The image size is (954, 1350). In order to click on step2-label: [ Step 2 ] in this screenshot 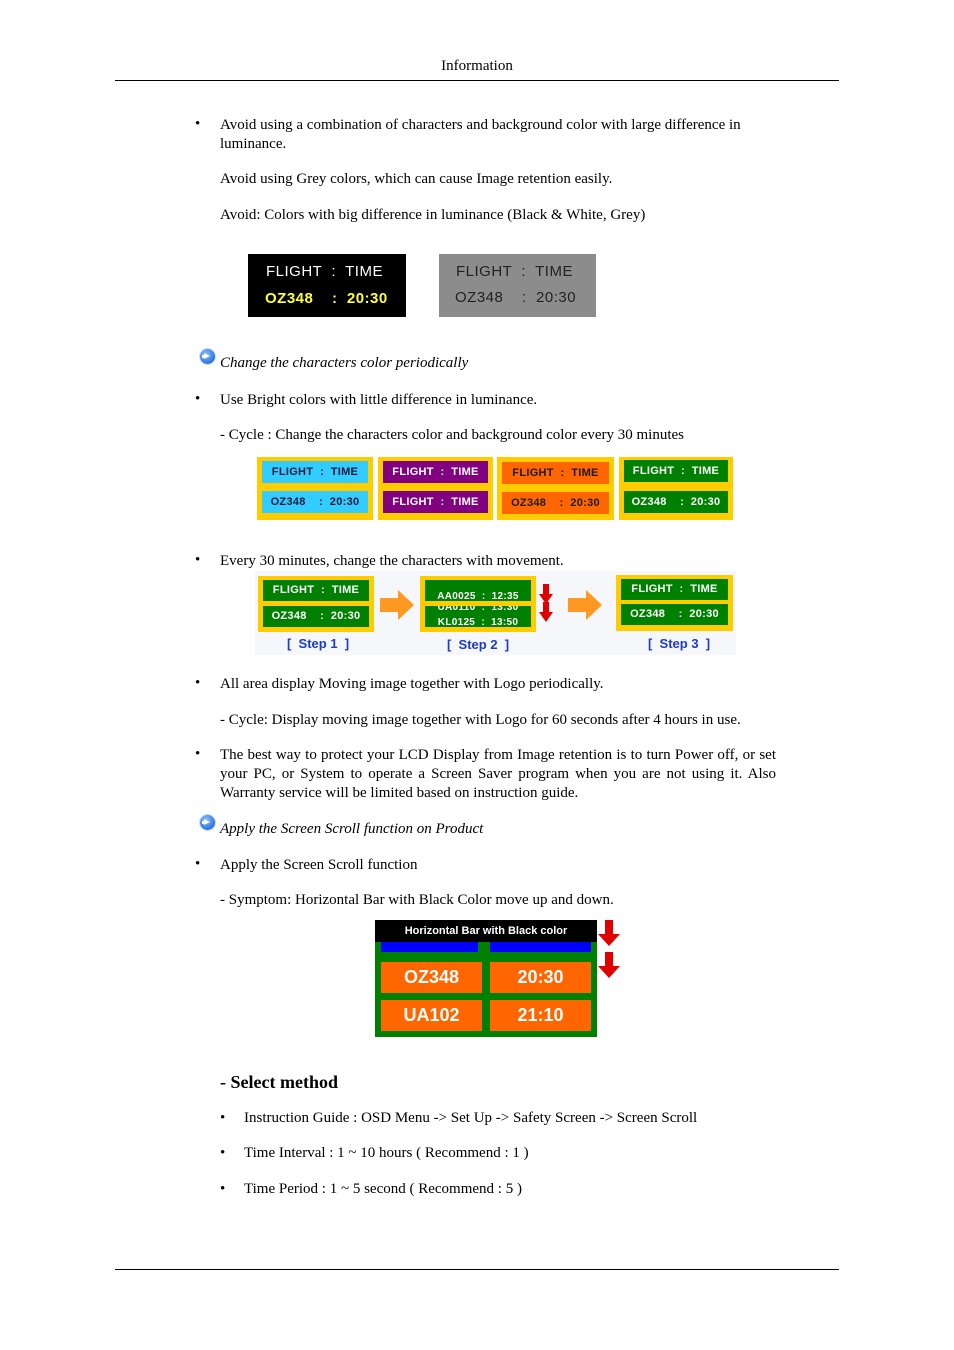, I will do `click(478, 644)`.